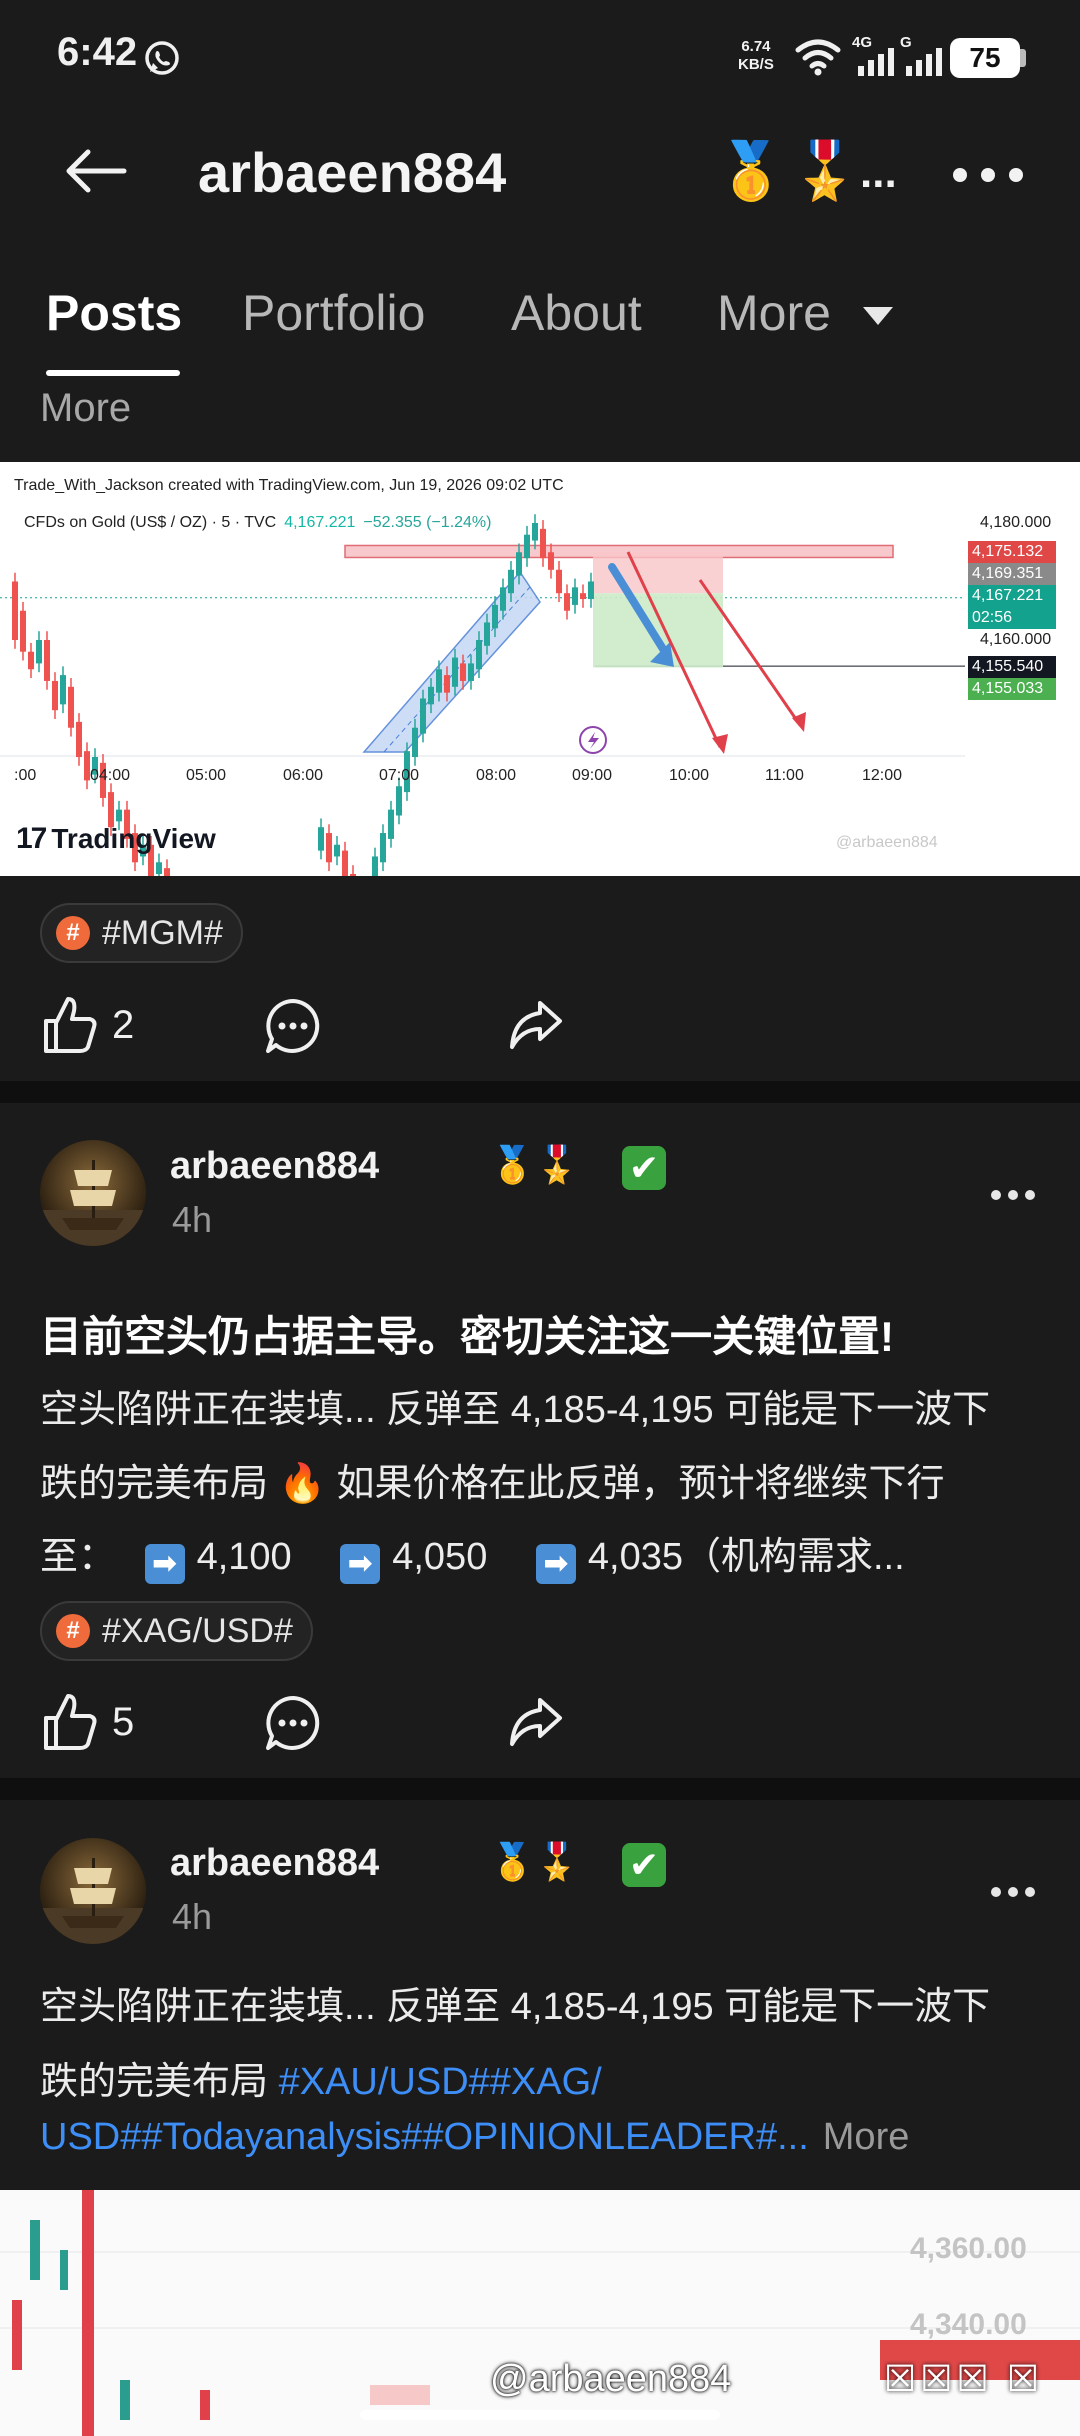 The height and width of the screenshot is (2436, 1080). Describe the element at coordinates (123, 1025) in the screenshot. I see `like-count: 2` at that location.